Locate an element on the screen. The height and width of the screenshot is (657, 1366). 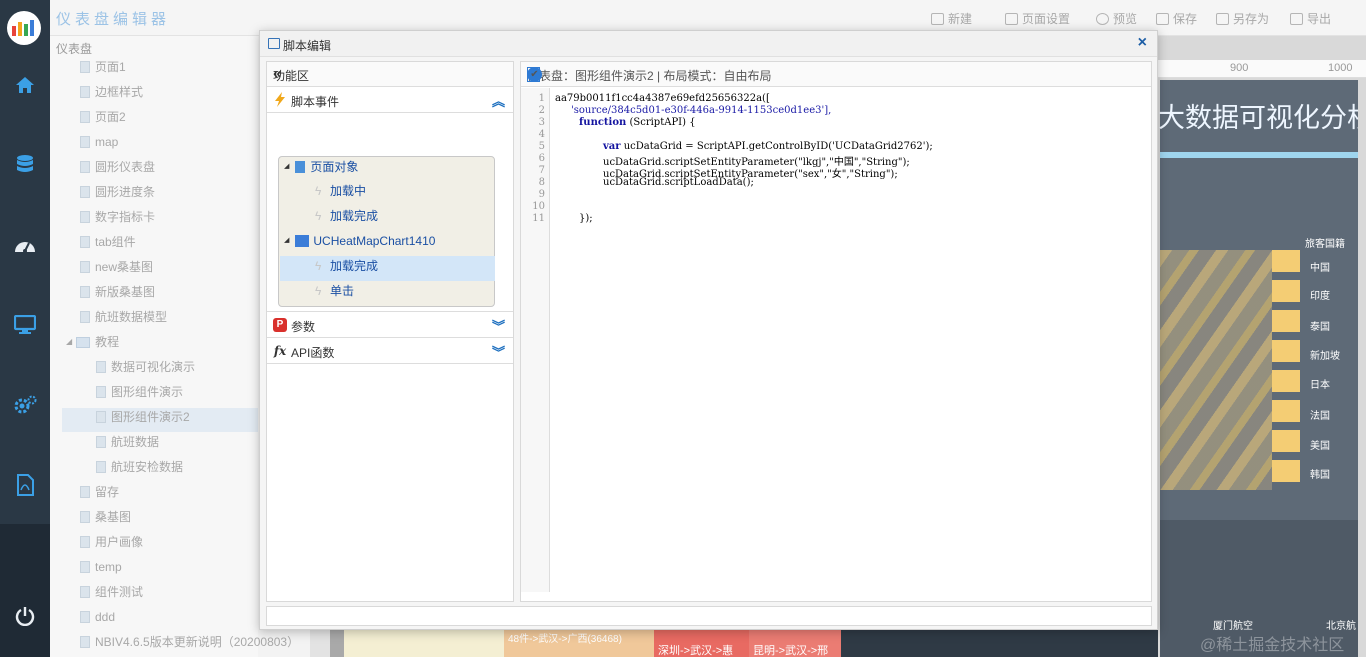
tree-item: 边框样式 is located at coordinates (111, 92).